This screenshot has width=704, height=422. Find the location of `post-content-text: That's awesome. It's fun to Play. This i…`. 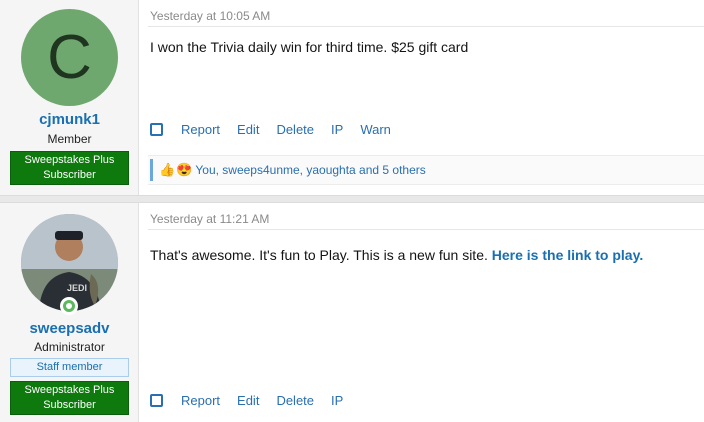

post-content-text: That's awesome. It's fun to Play. This i… is located at coordinates (319, 255).